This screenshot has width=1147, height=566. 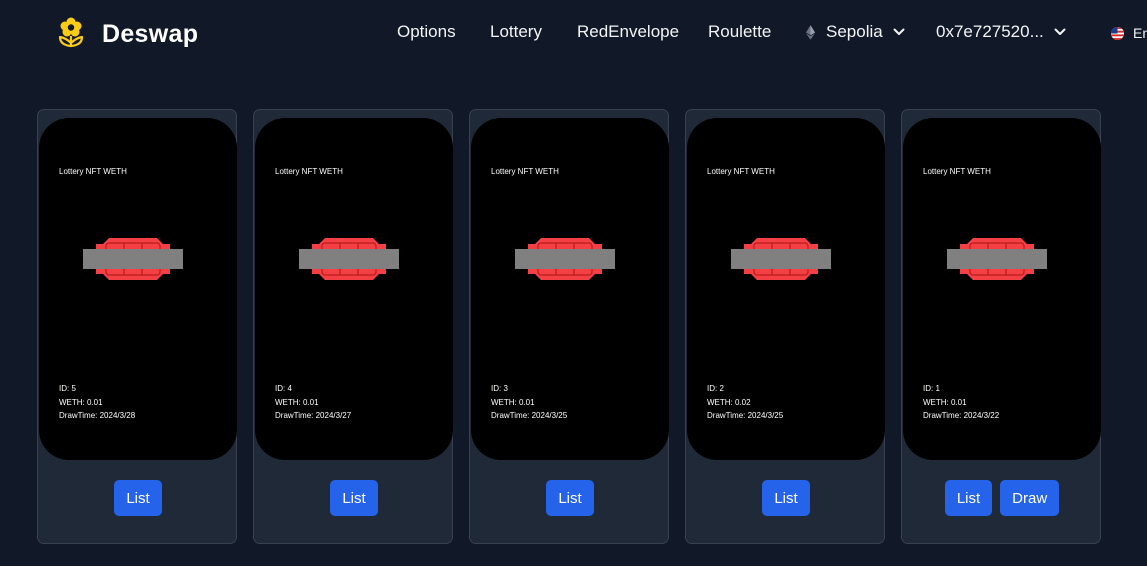 What do you see at coordinates (283, 388) in the screenshot?
I see `nft-id: ID: 4` at bounding box center [283, 388].